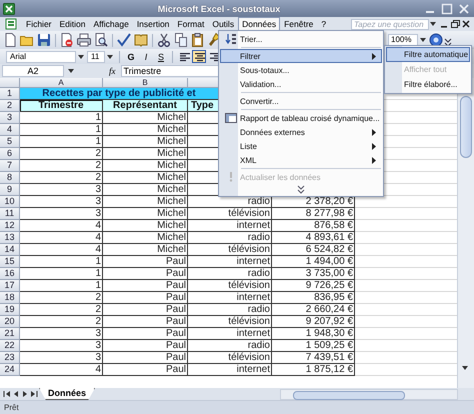  Describe the element at coordinates (301, 56) in the screenshot. I see `menu-item: Filtrer` at that location.